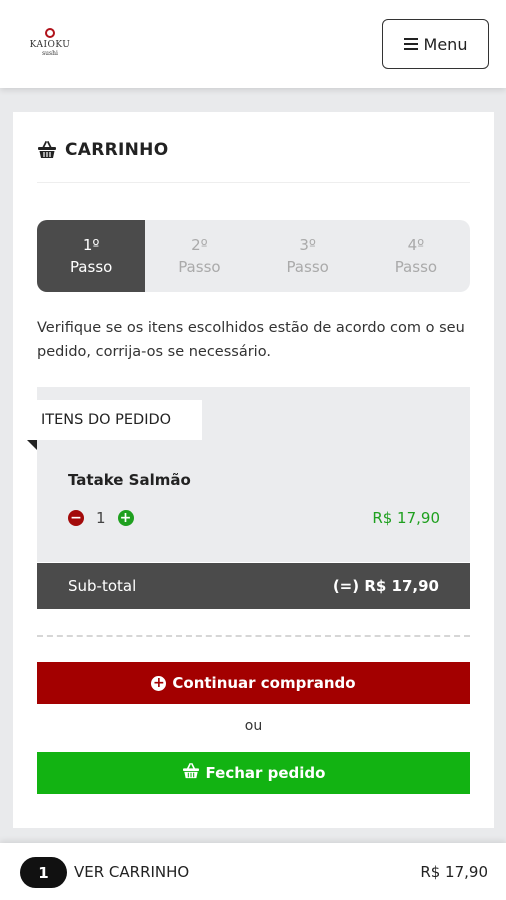  I want to click on continue-shopping-button: + Continuar comprando, so click(253, 683).